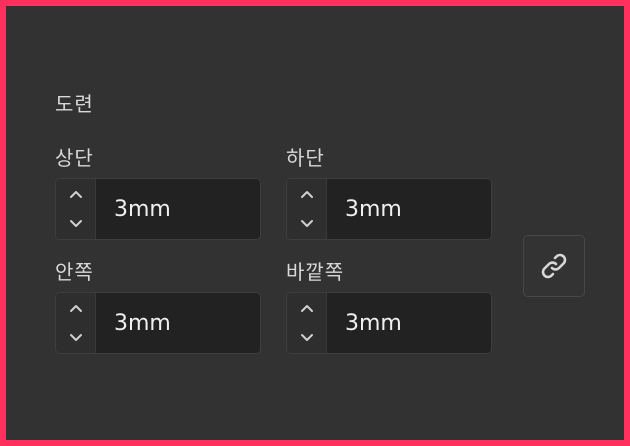 This screenshot has width=630, height=446. I want to click on increment-top-button, so click(76, 194).